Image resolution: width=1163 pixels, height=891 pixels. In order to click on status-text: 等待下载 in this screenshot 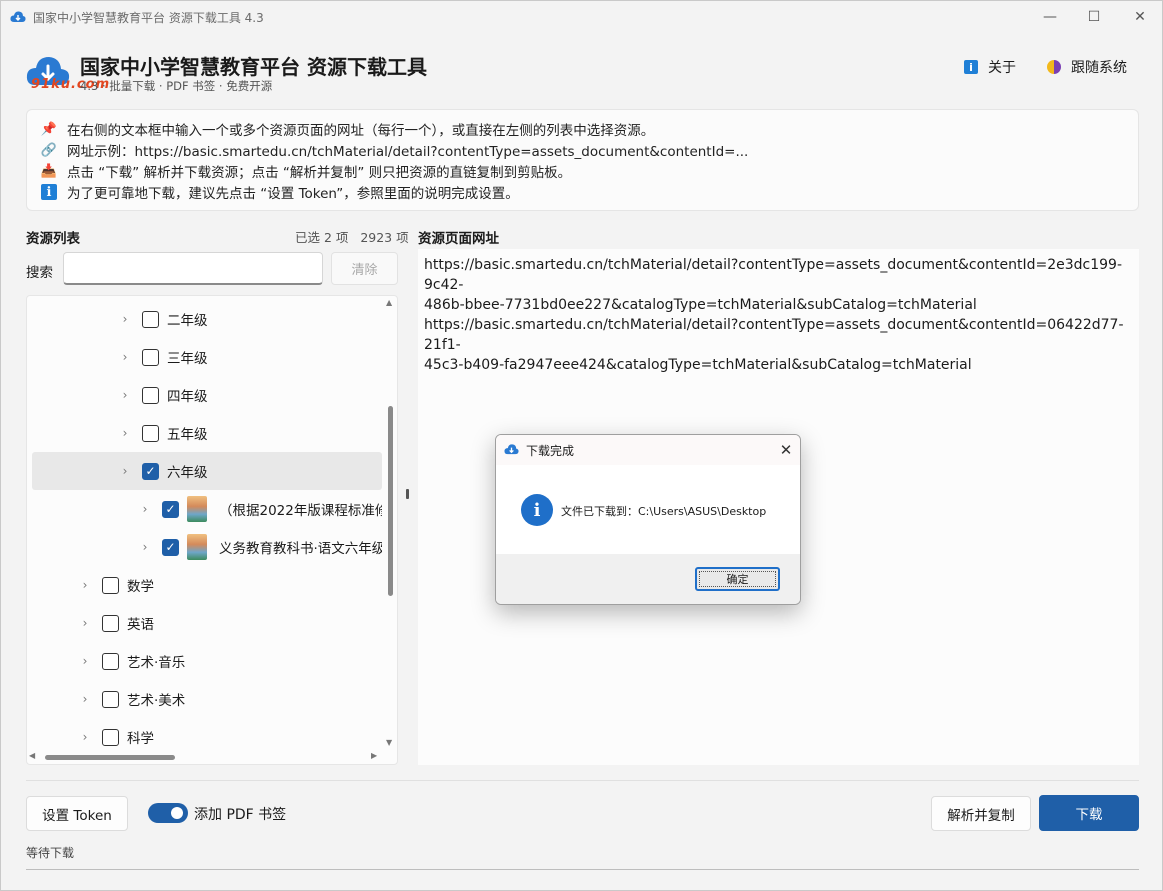, I will do `click(50, 853)`.